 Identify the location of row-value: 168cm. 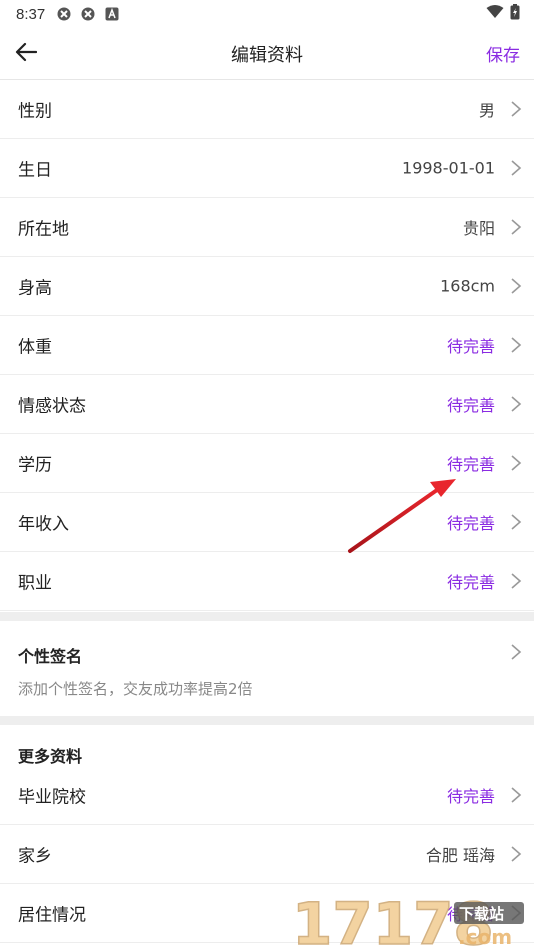
(467, 286).